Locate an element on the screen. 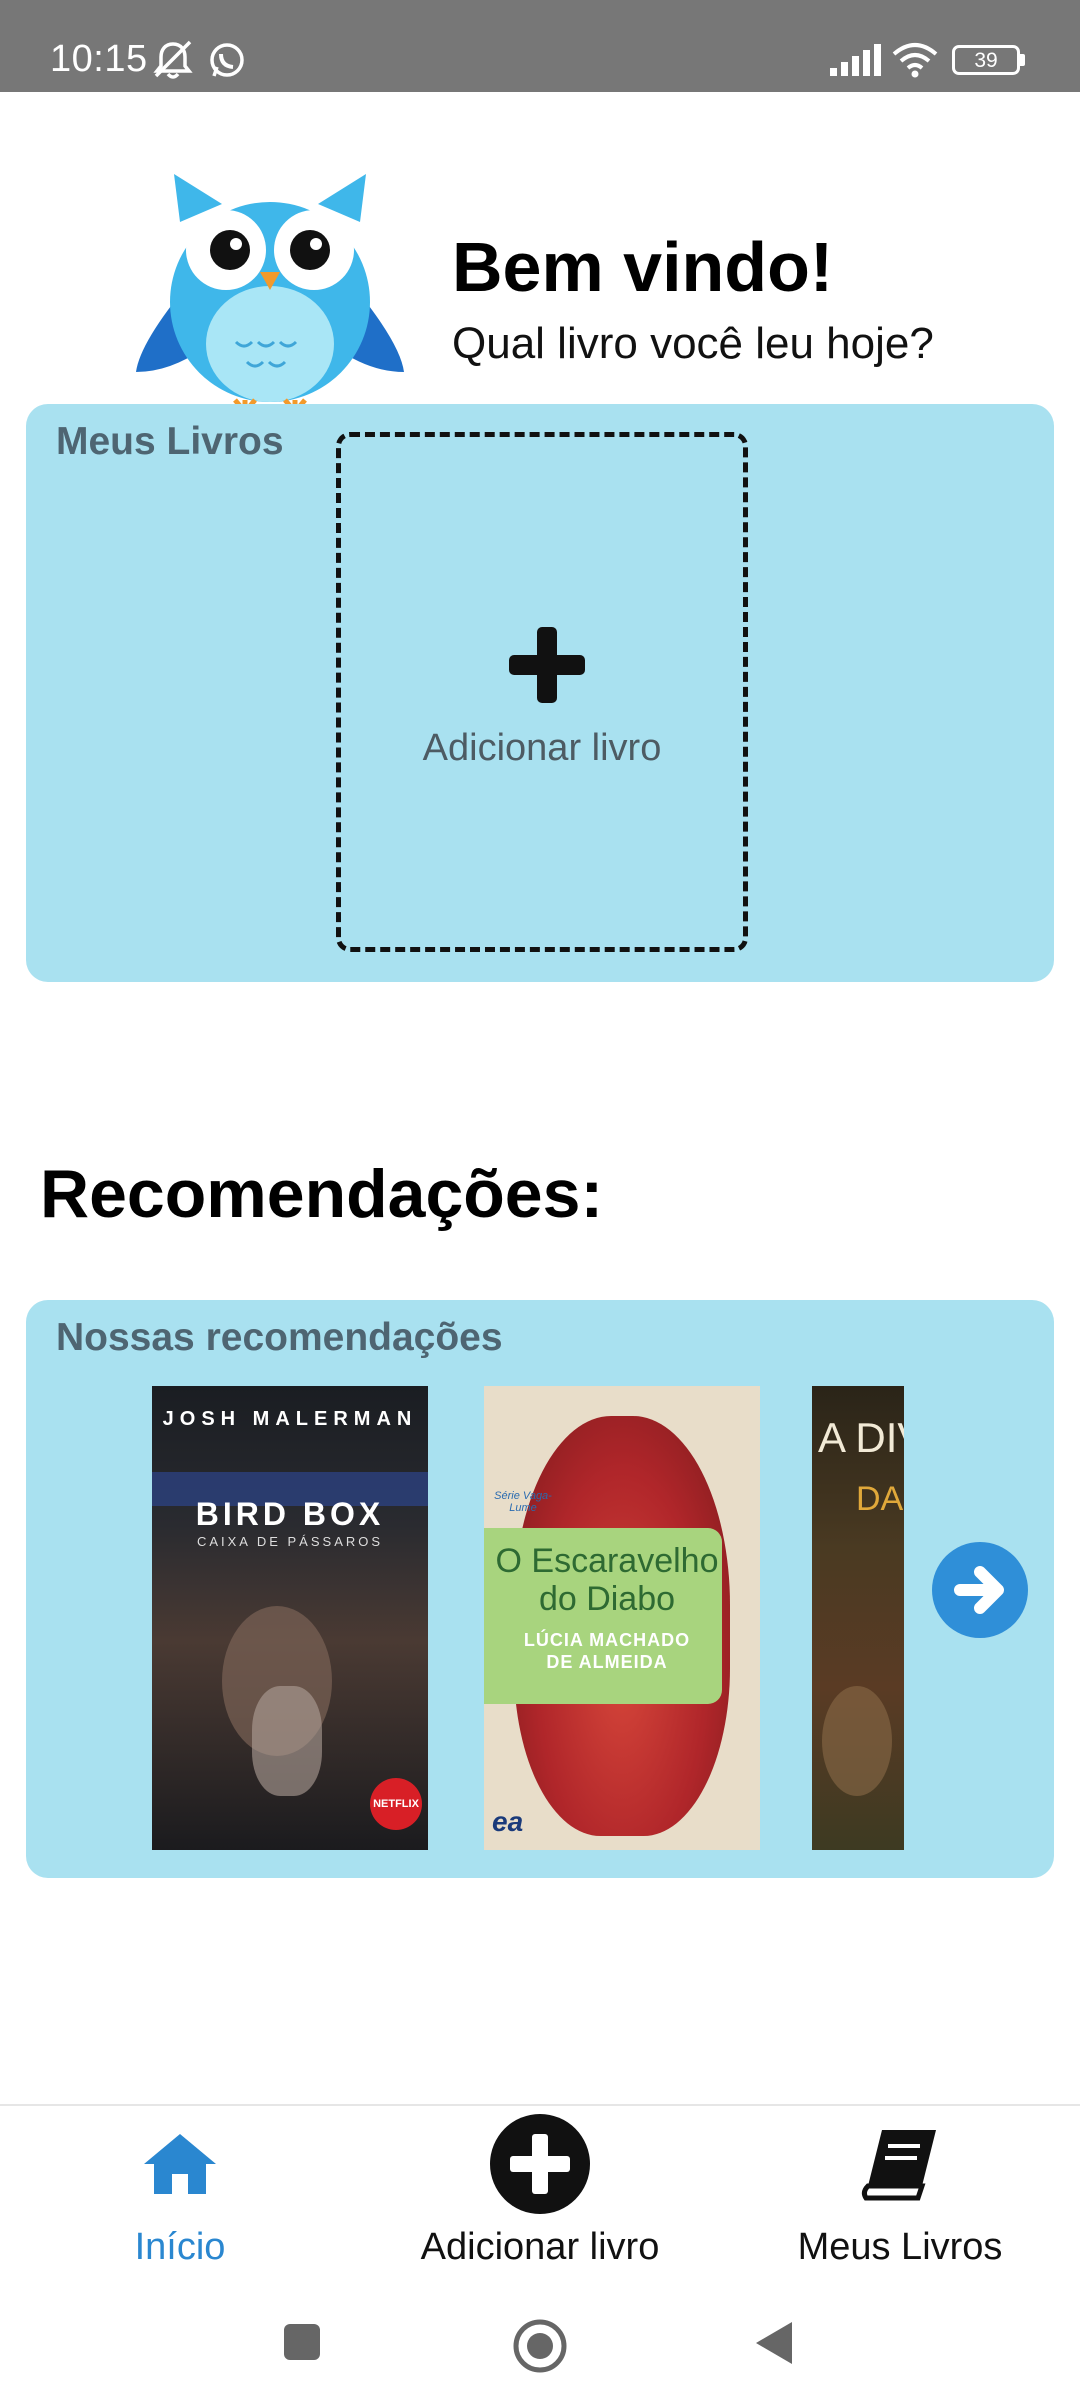  plus-icon is located at coordinates (547, 665).